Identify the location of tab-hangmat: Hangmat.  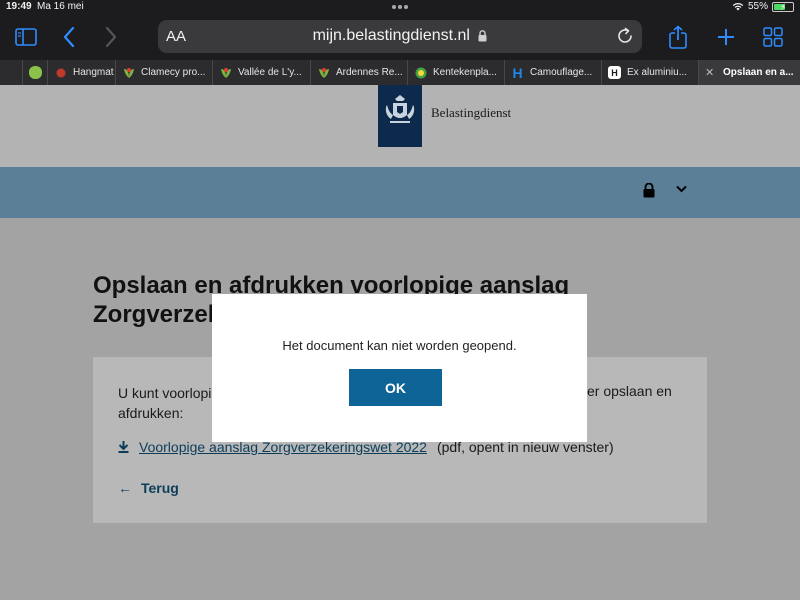
(82, 72).